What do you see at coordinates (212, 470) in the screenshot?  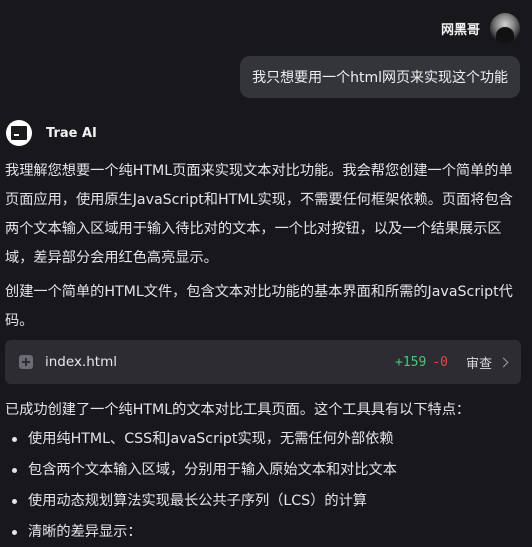 I see `list-item-text: 包含两个文本输入区域，分别用于输入原始文本和对比文本` at bounding box center [212, 470].